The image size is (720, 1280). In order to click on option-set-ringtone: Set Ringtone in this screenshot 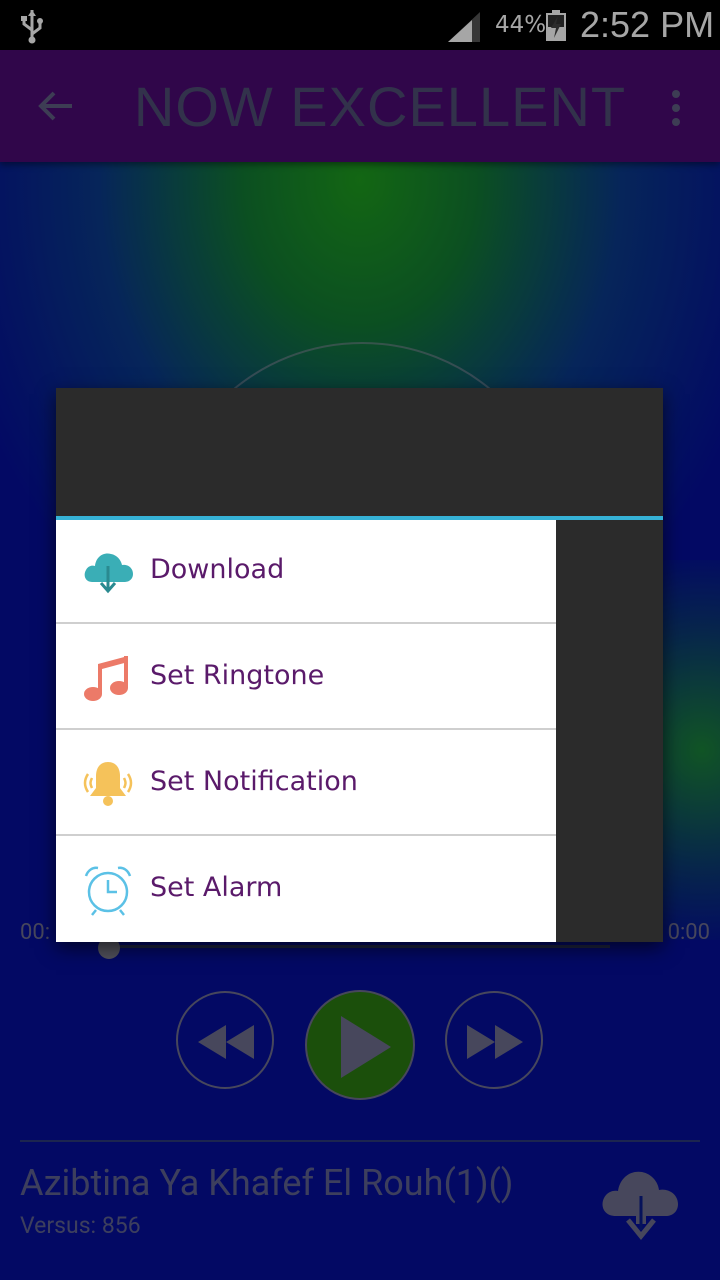, I will do `click(306, 678)`.